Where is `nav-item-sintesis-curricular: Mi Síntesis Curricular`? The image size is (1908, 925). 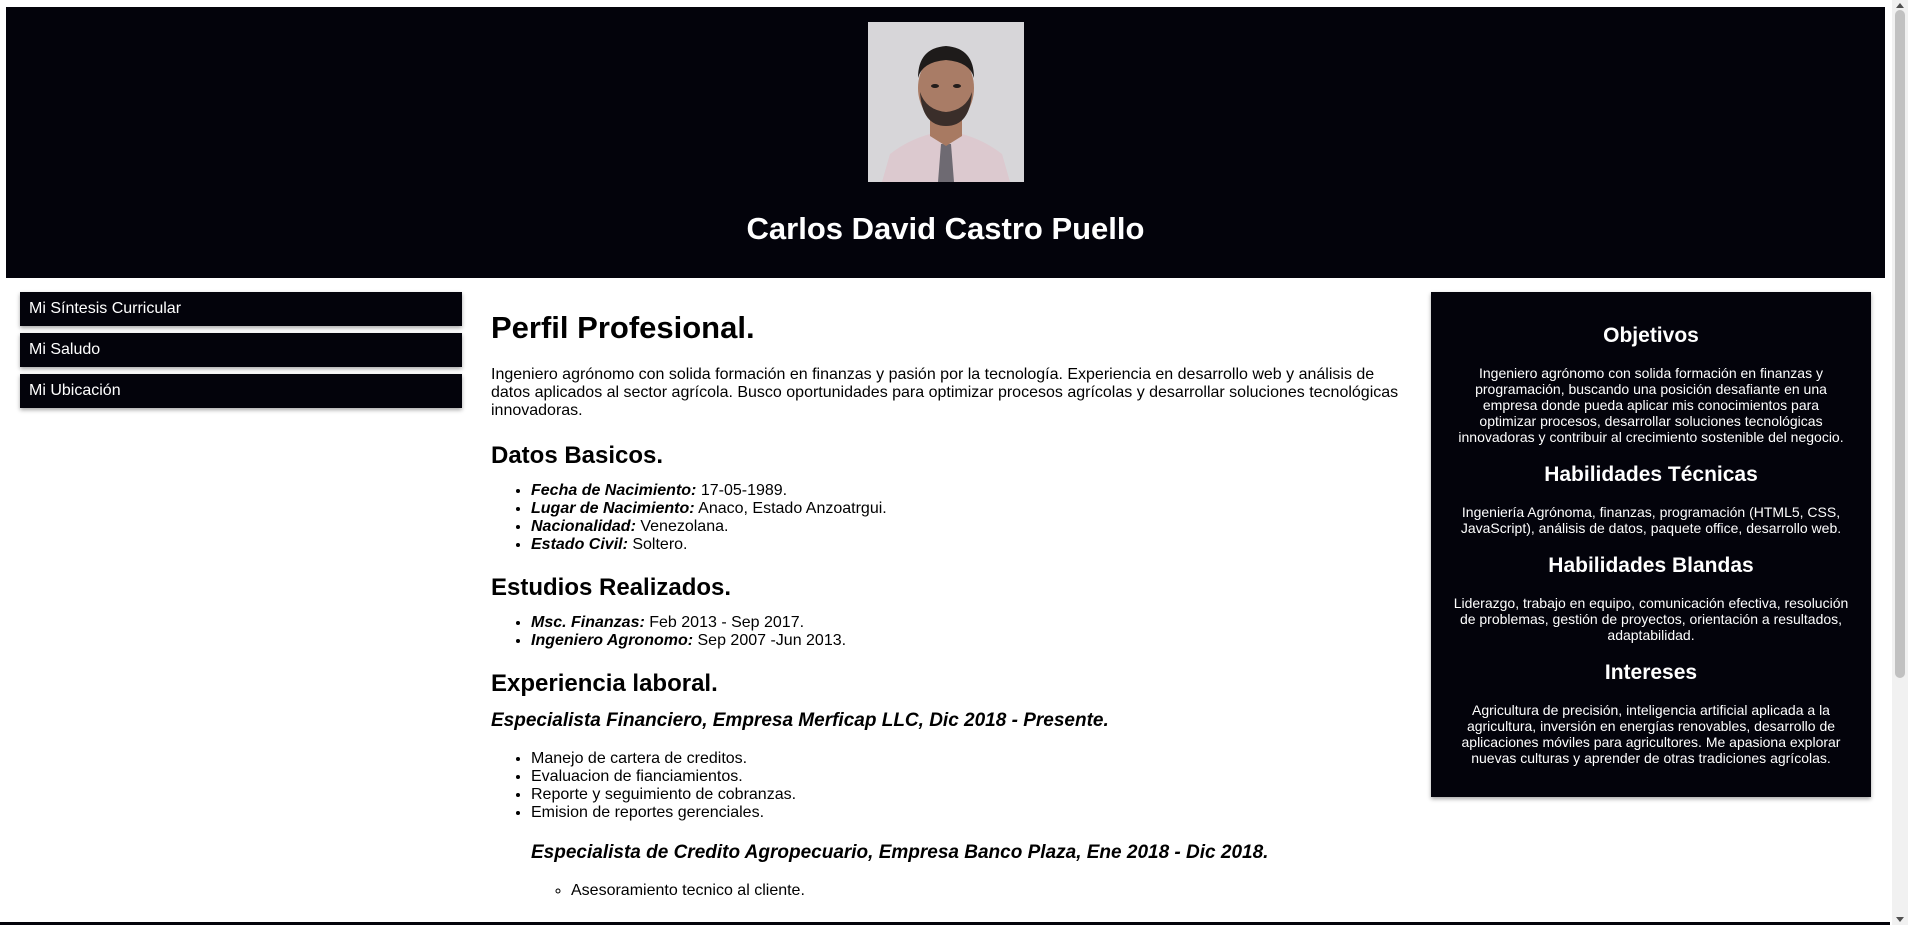
nav-item-sintesis-curricular: Mi Síntesis Curricular is located at coordinates (241, 309).